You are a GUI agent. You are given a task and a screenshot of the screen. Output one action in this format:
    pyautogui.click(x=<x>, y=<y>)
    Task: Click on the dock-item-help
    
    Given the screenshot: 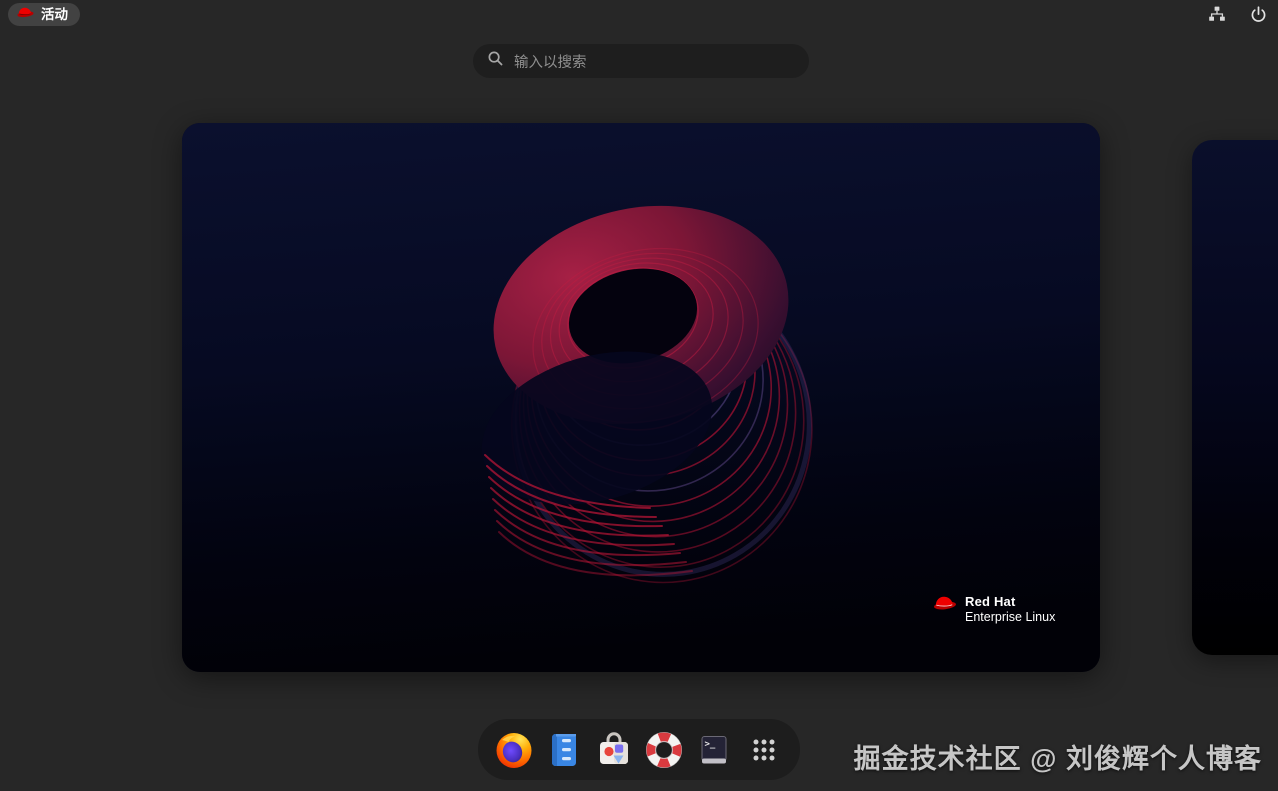 What is the action you would take?
    pyautogui.click(x=664, y=749)
    